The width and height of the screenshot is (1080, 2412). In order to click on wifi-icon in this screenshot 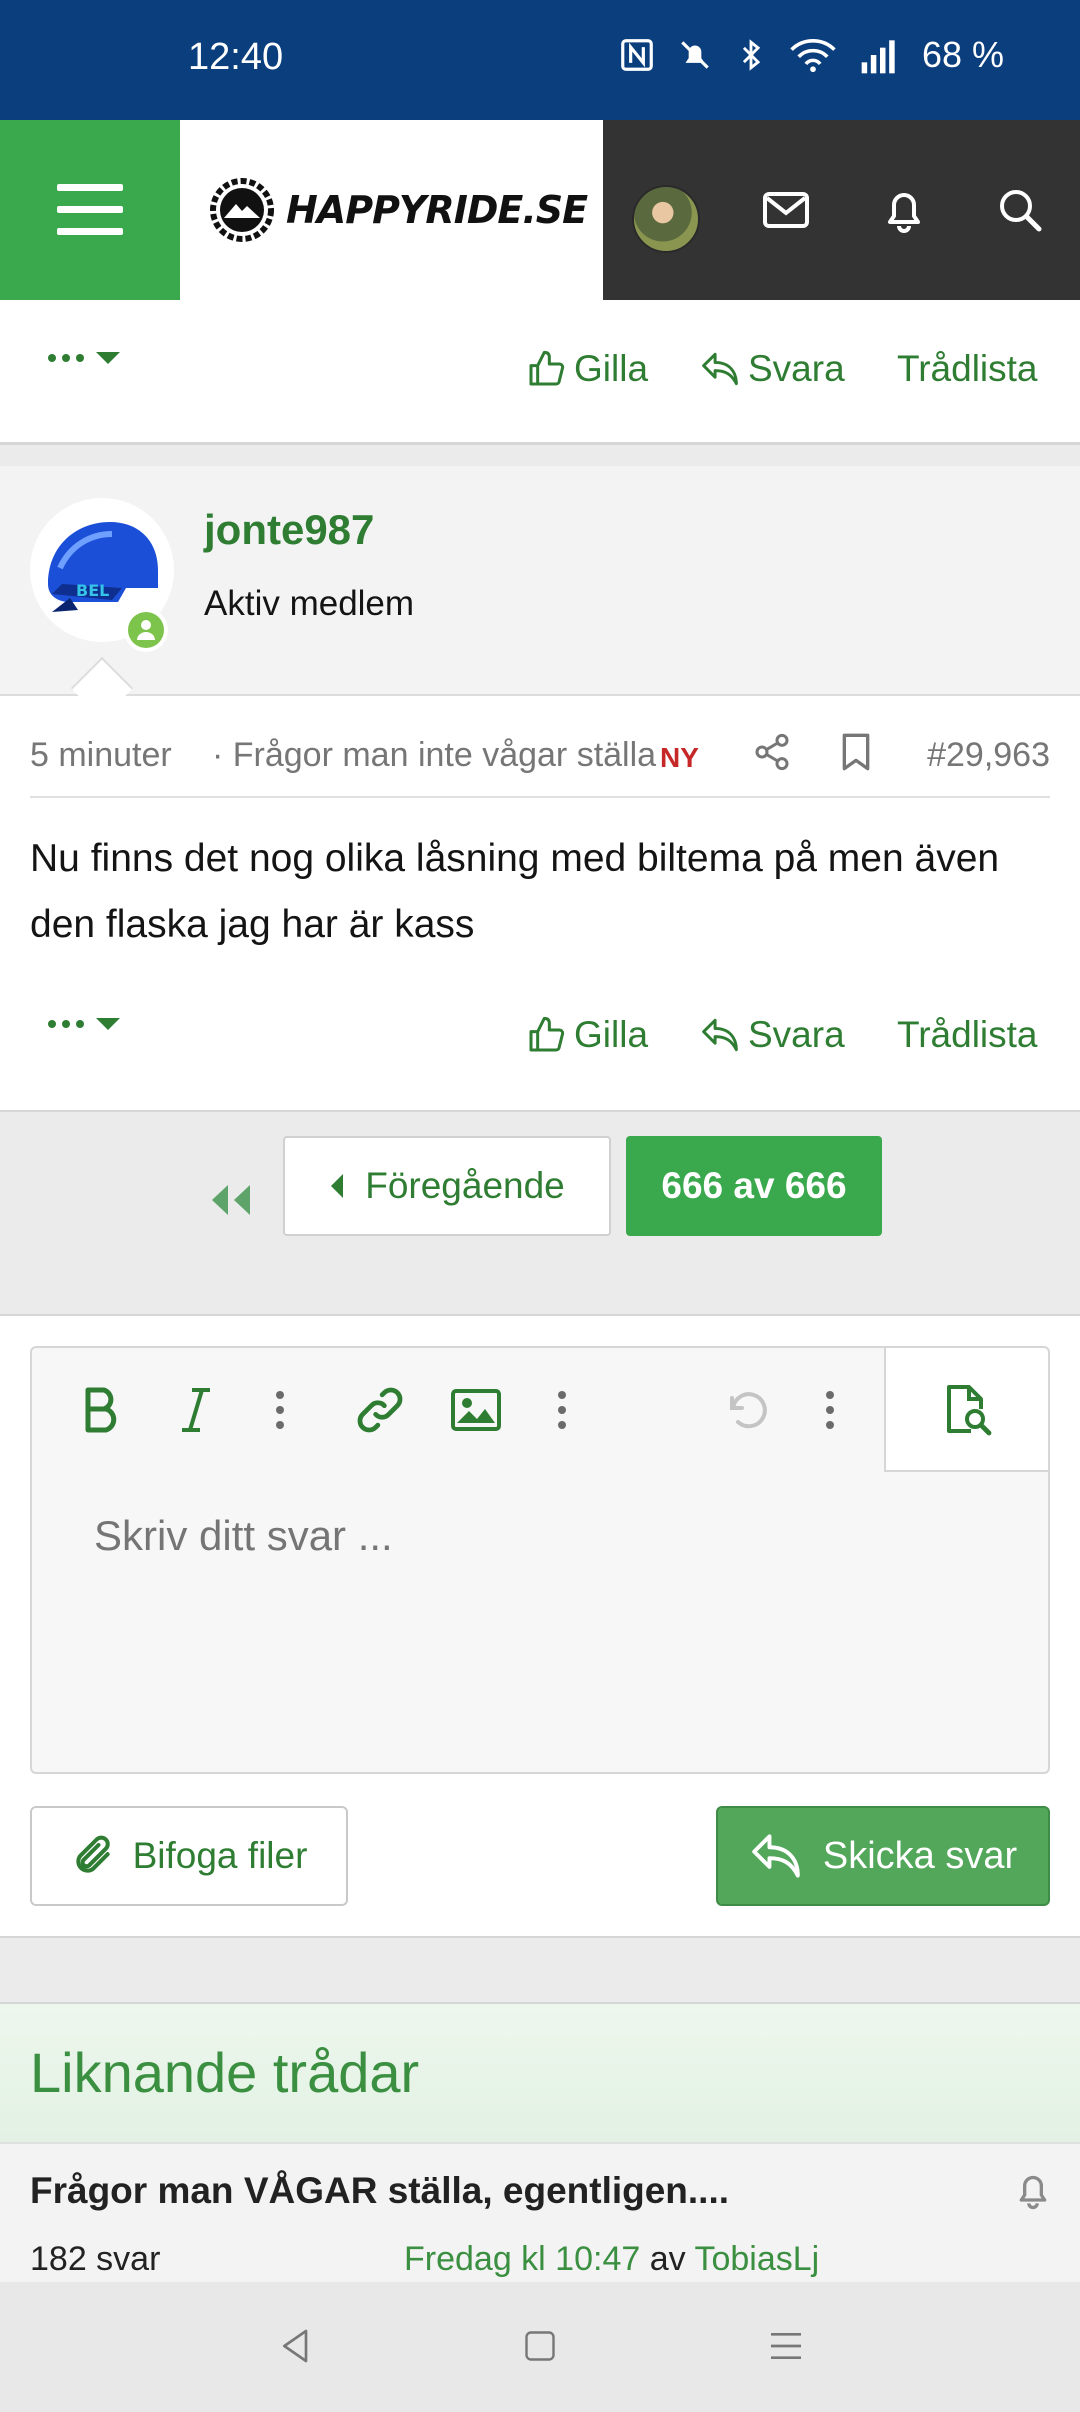, I will do `click(813, 56)`.